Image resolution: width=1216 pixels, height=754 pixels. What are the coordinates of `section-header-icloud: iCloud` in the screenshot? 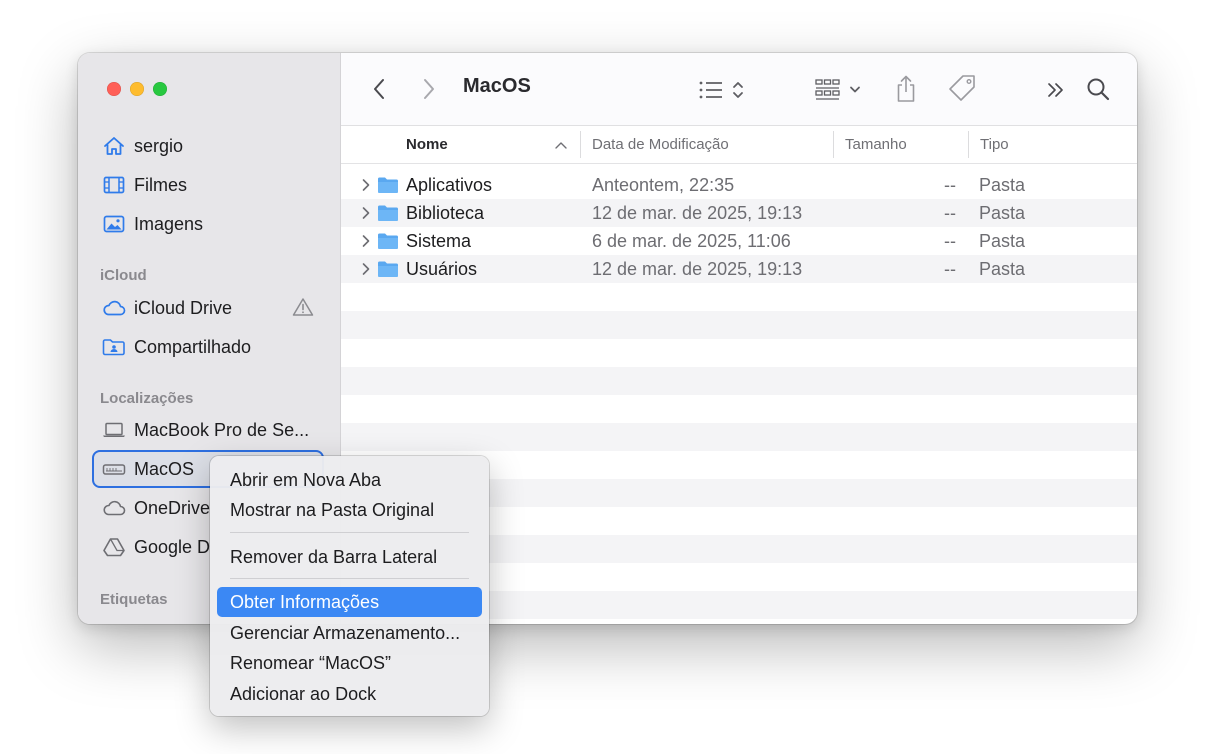 It's located at (123, 275).